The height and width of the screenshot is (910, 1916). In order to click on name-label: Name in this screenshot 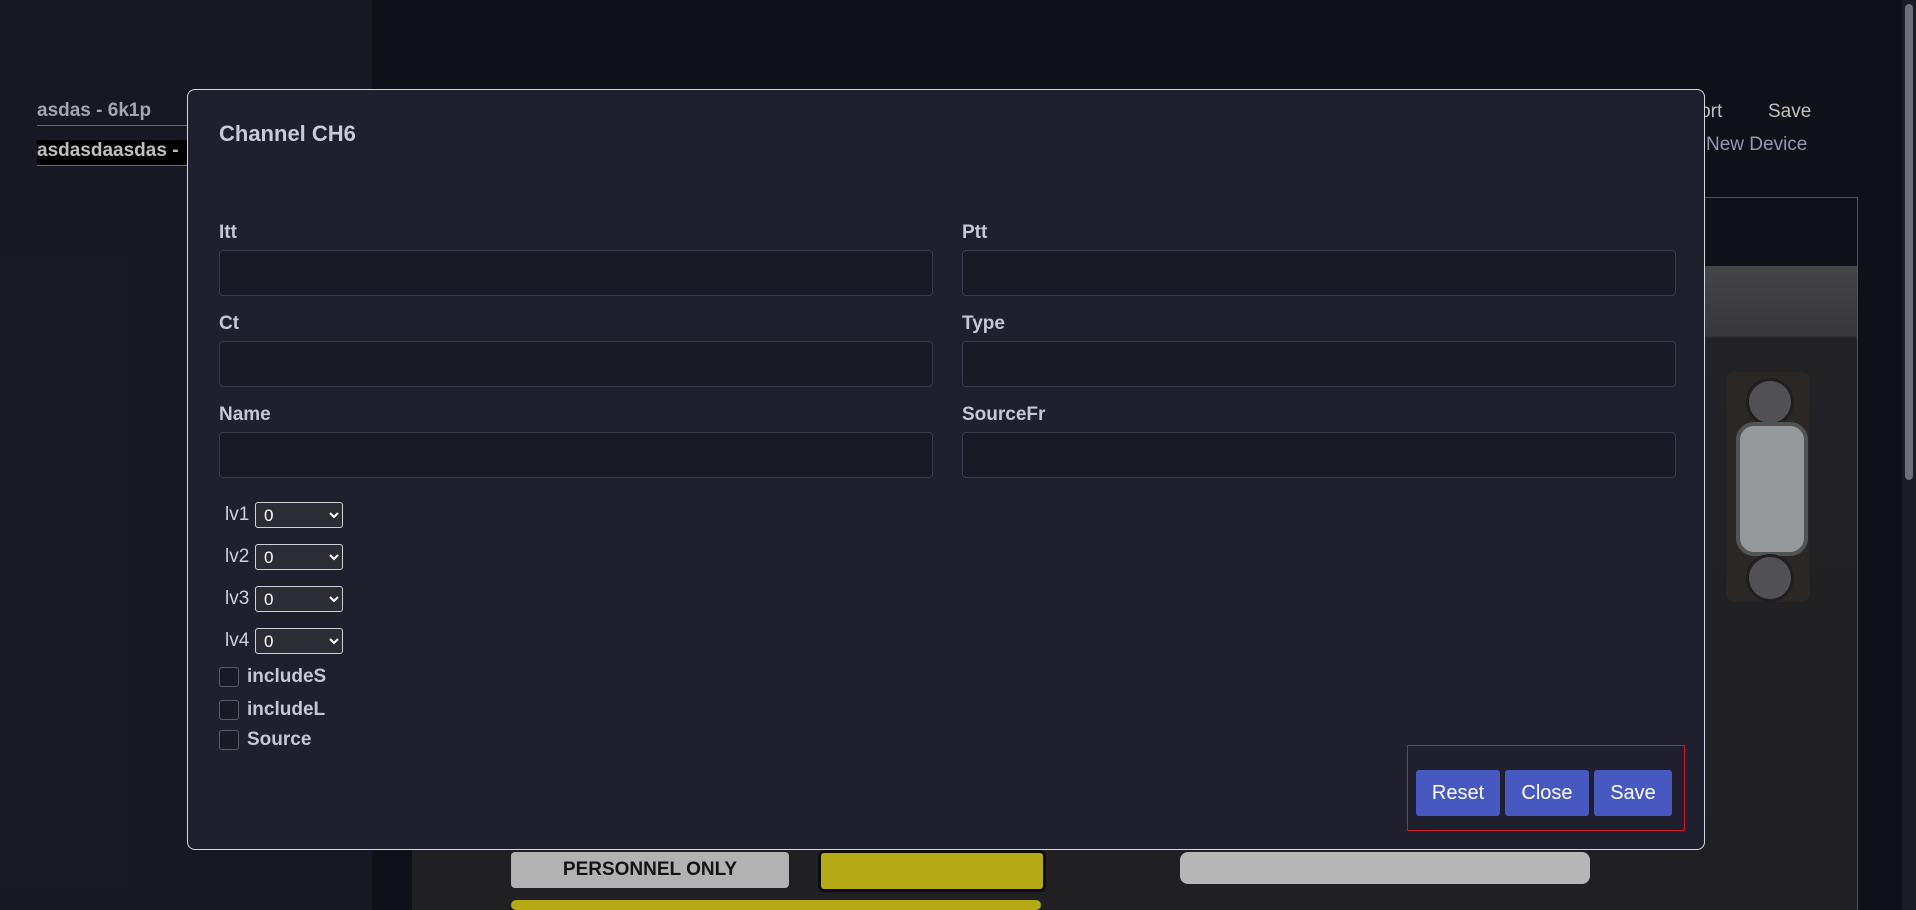, I will do `click(245, 414)`.